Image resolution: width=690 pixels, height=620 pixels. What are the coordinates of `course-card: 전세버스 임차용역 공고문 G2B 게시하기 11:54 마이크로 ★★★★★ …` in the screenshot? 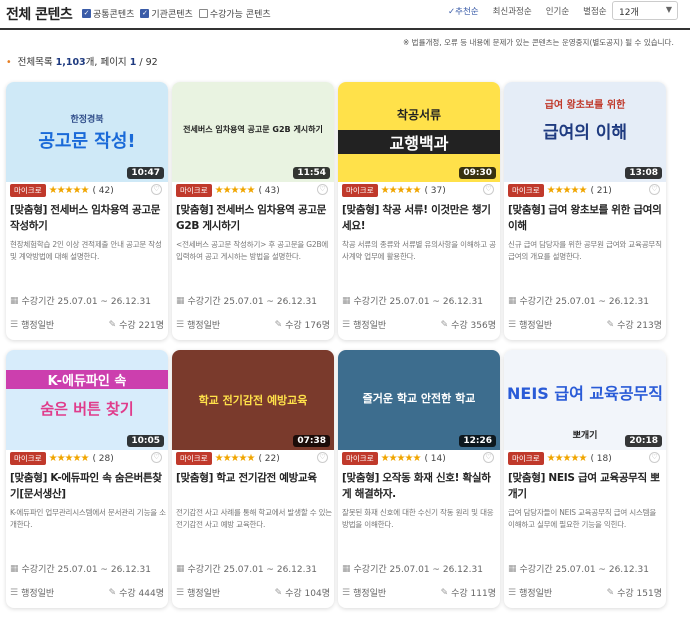 It's located at (253, 211).